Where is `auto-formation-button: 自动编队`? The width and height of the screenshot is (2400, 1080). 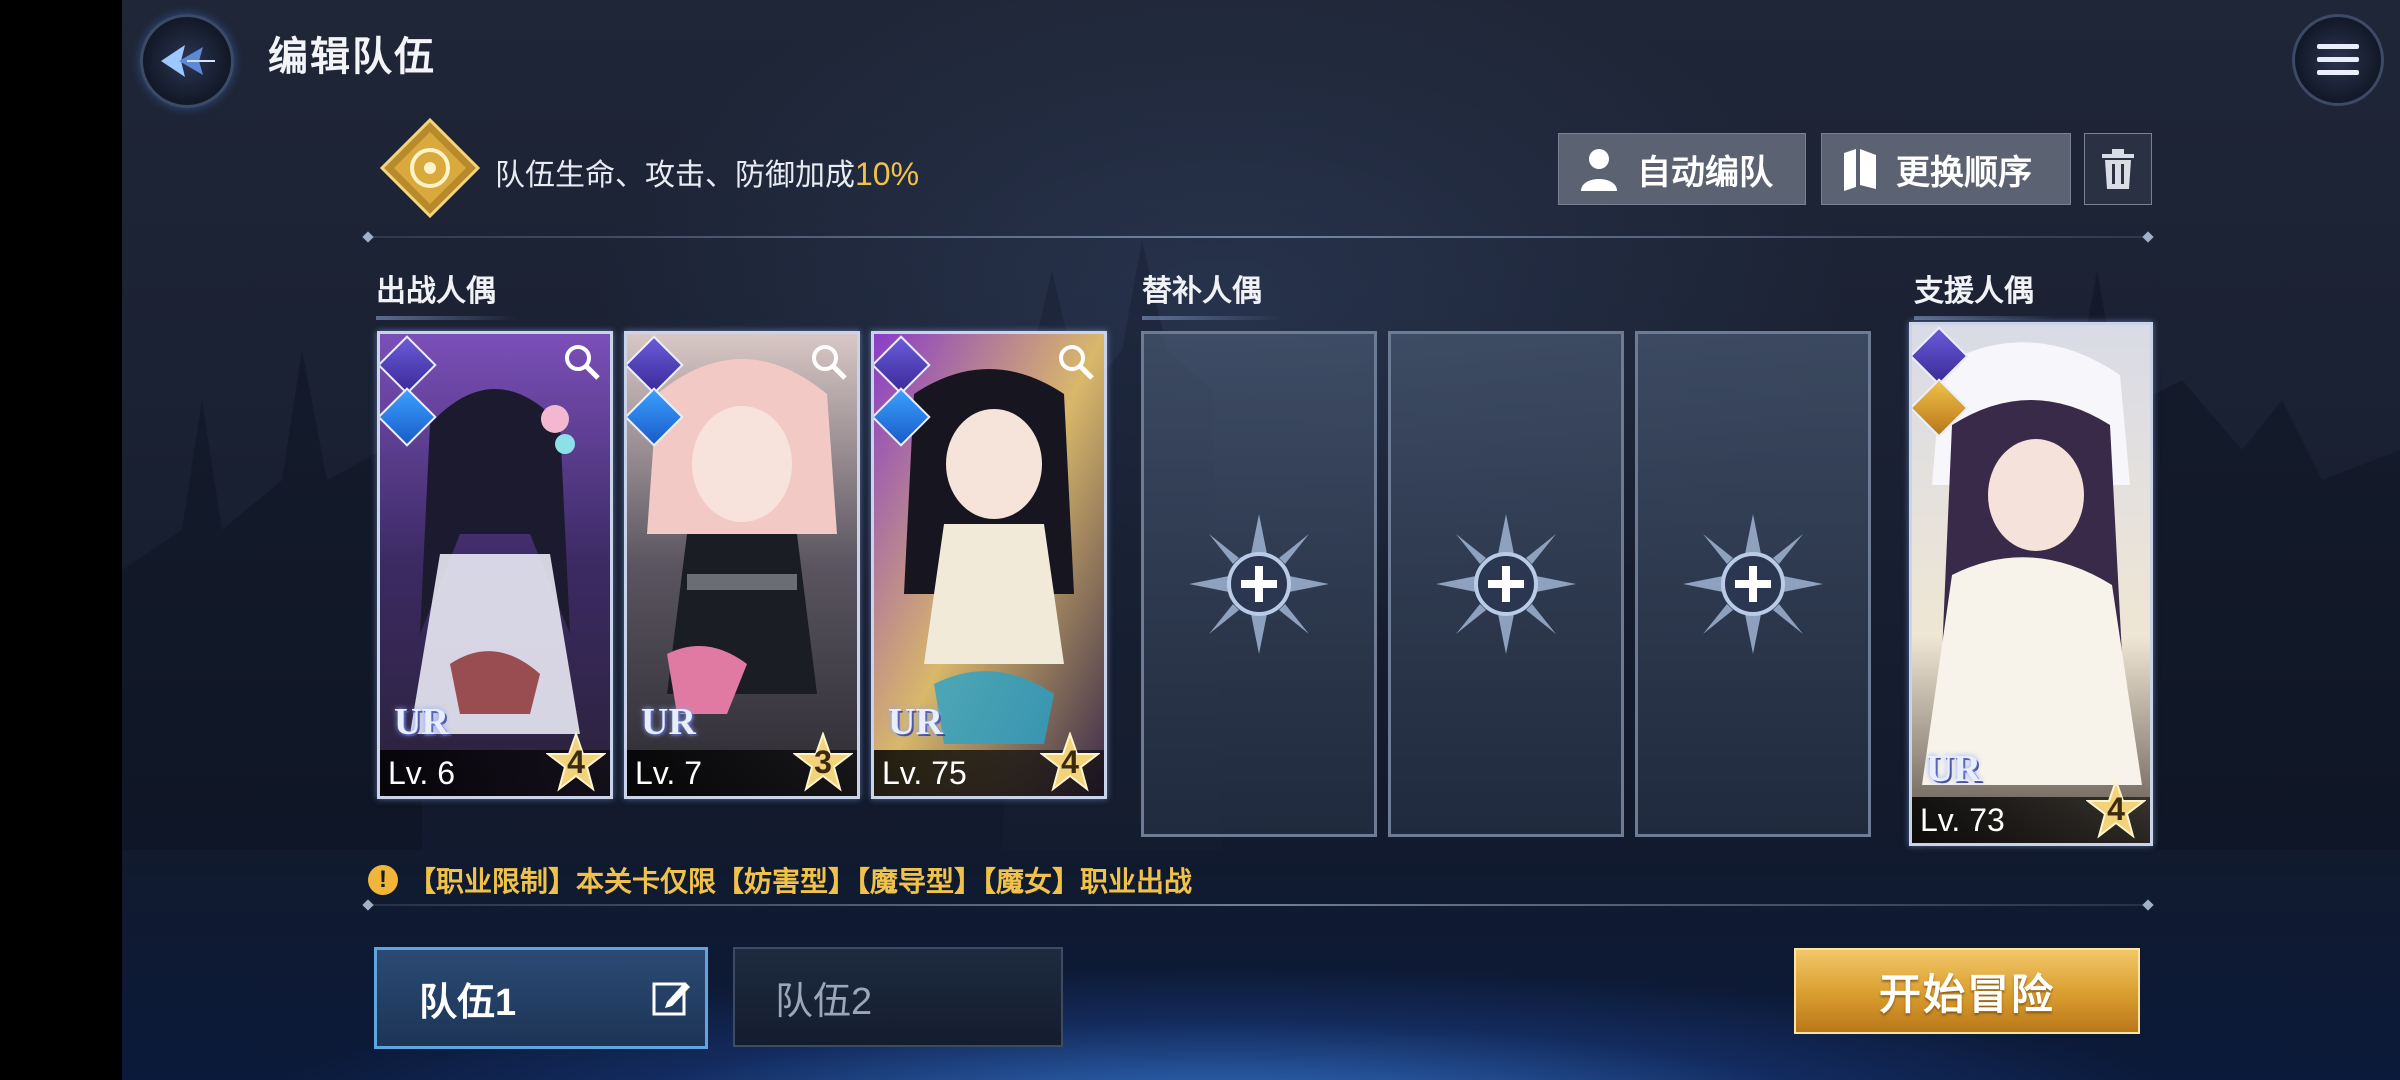
auto-formation-button: 自动编队 is located at coordinates (1682, 169).